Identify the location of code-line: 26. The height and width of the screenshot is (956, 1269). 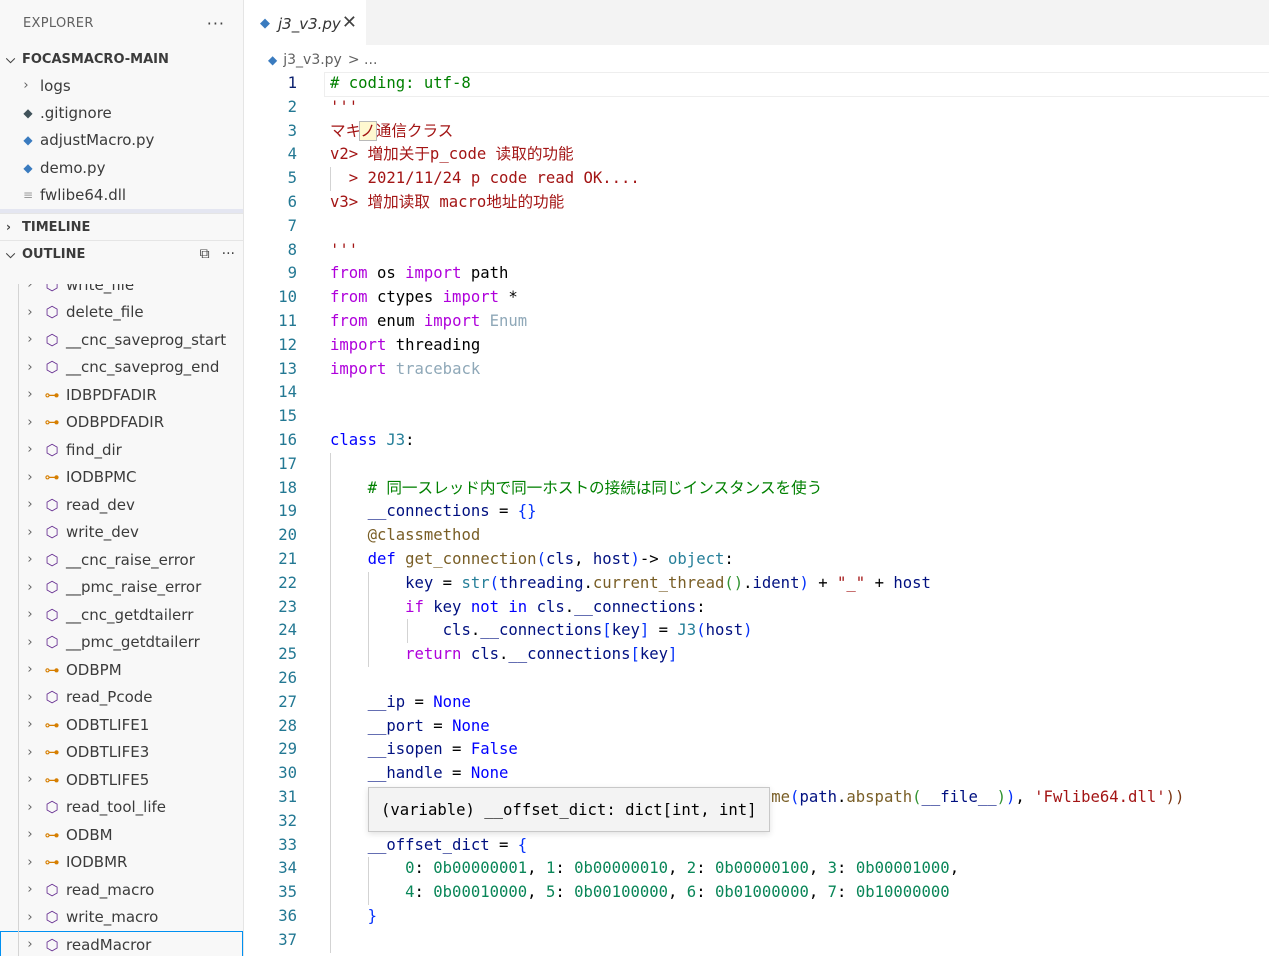
(756, 679).